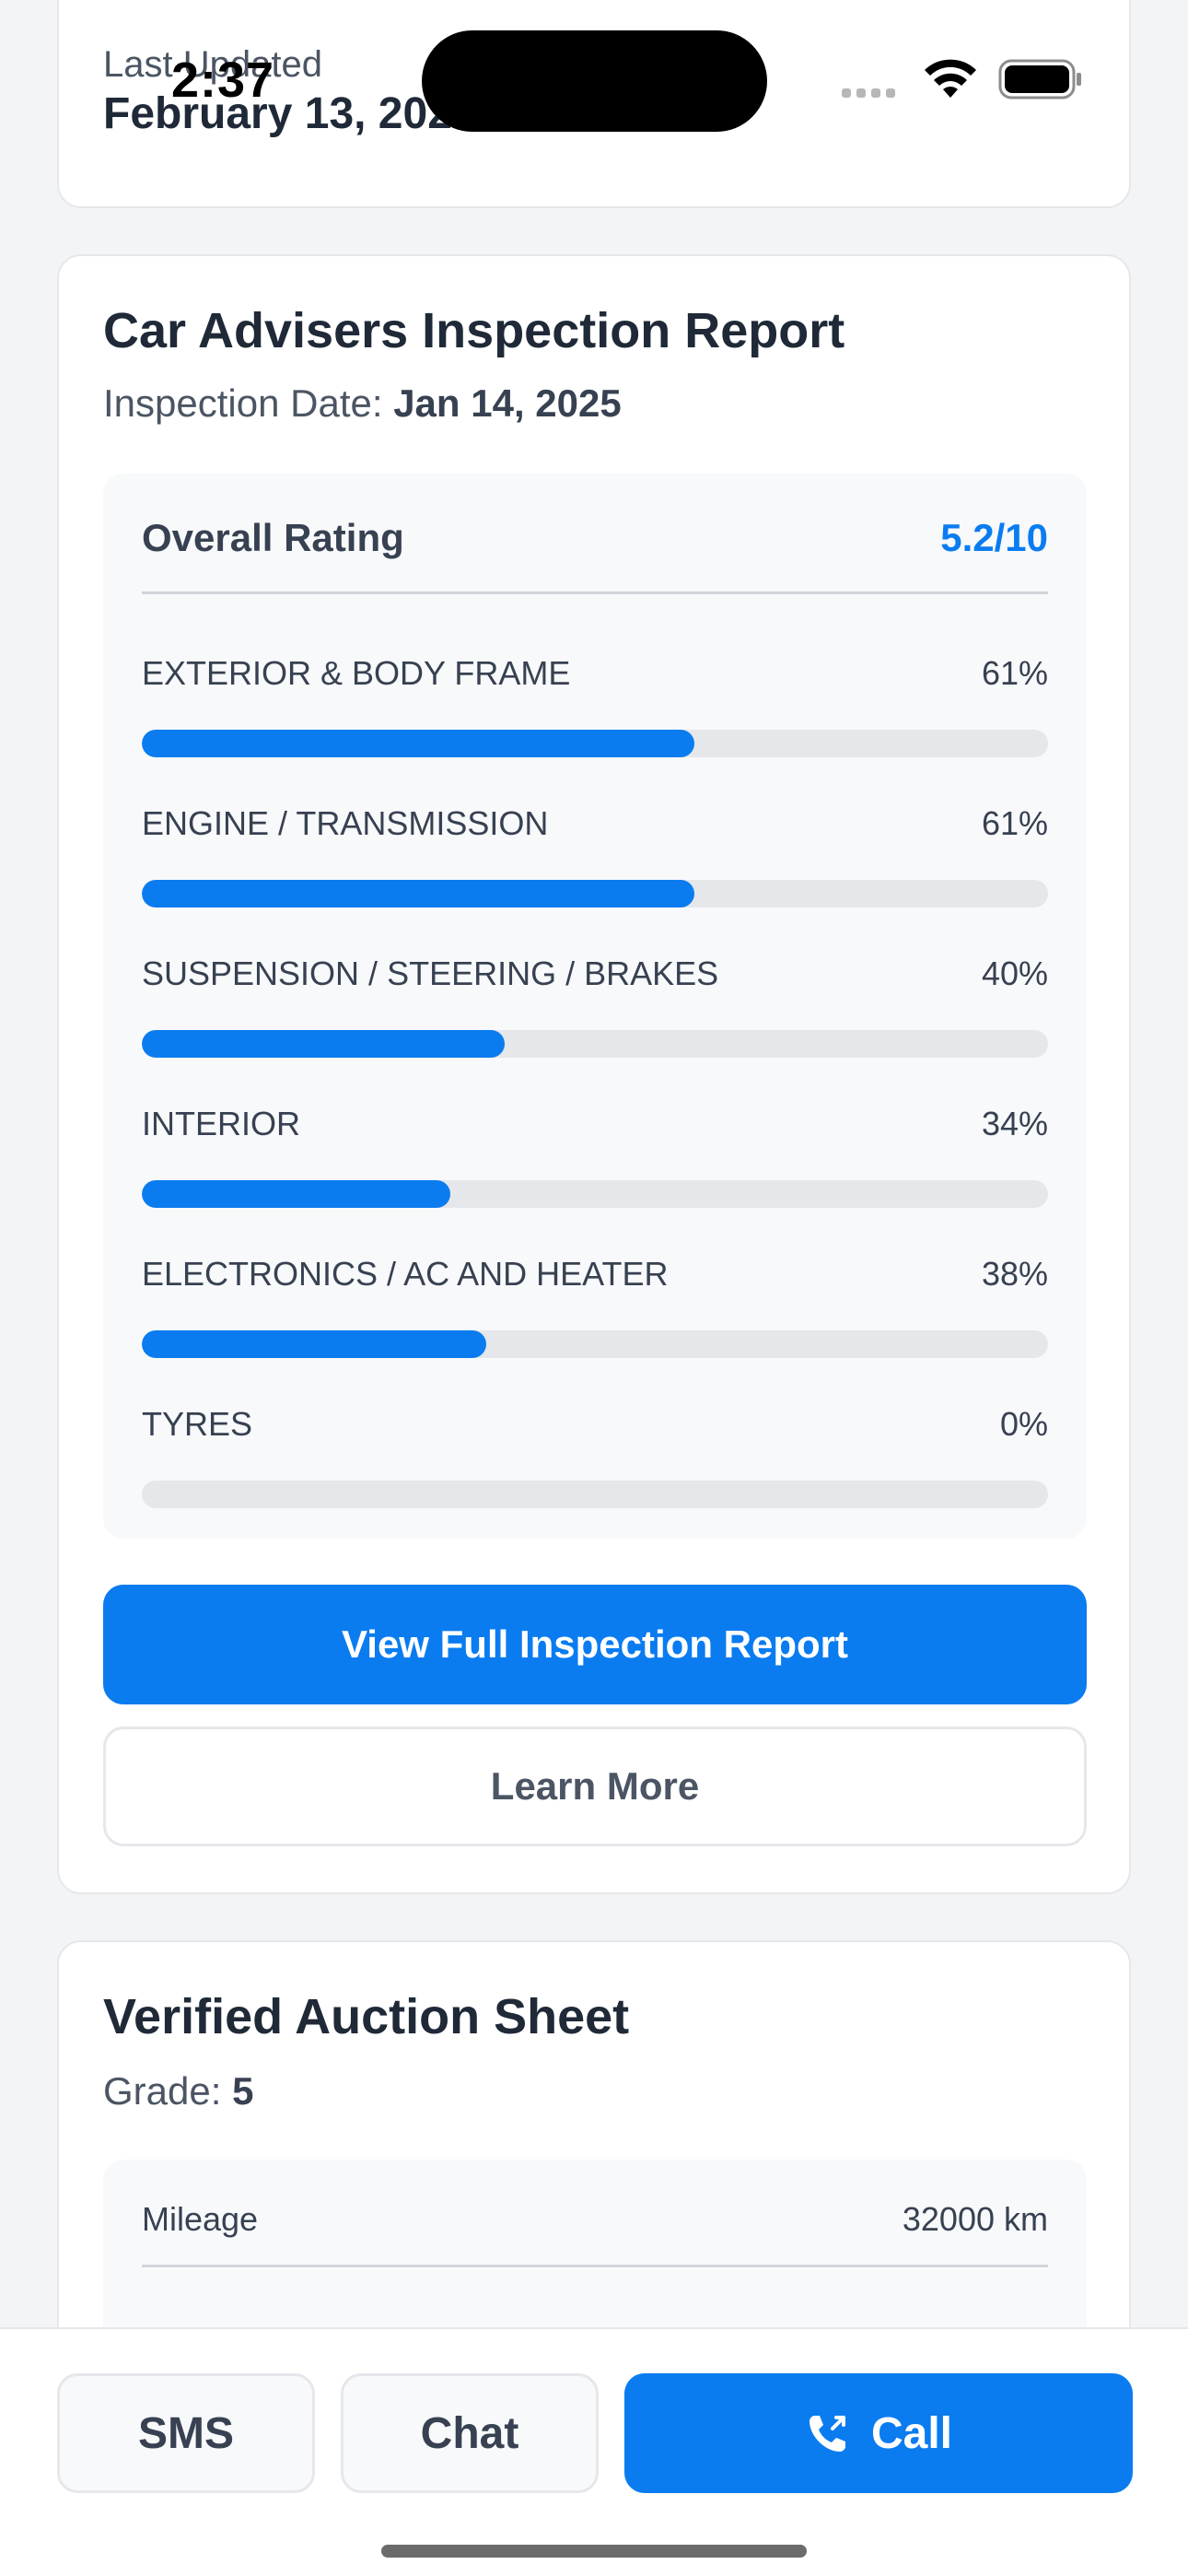  Describe the element at coordinates (405, 1274) in the screenshot. I see `category-name: ELECTRONICS / AC AND HEATER` at that location.